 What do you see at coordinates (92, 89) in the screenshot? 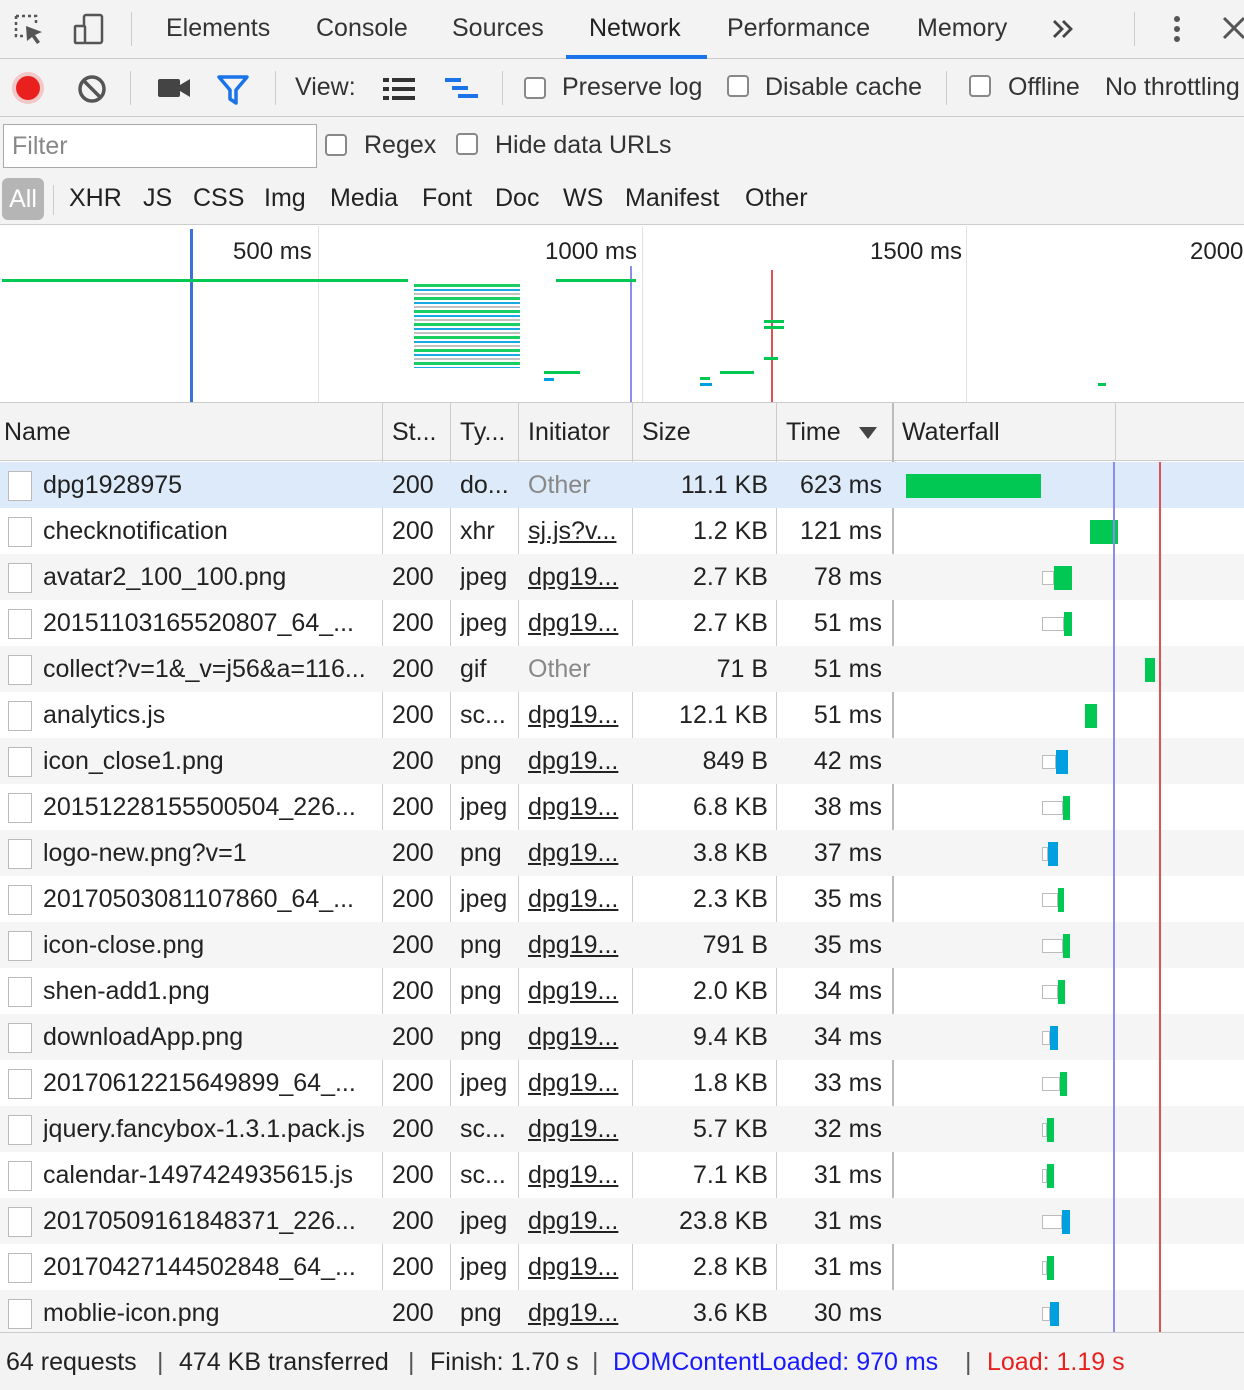
I see `clear-icon` at bounding box center [92, 89].